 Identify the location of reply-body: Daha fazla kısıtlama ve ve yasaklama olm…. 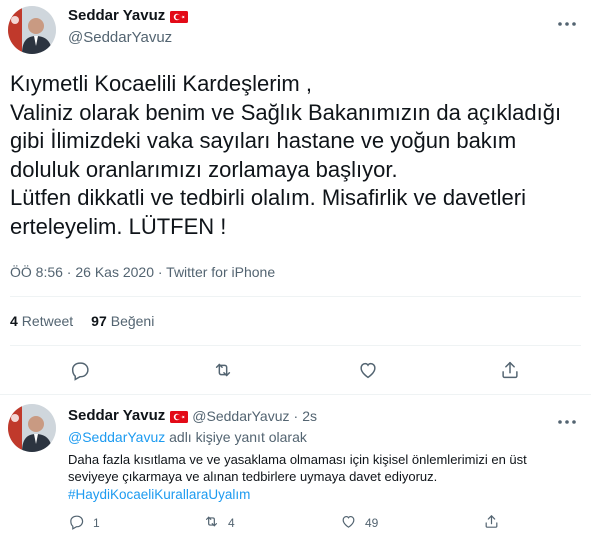
(297, 468).